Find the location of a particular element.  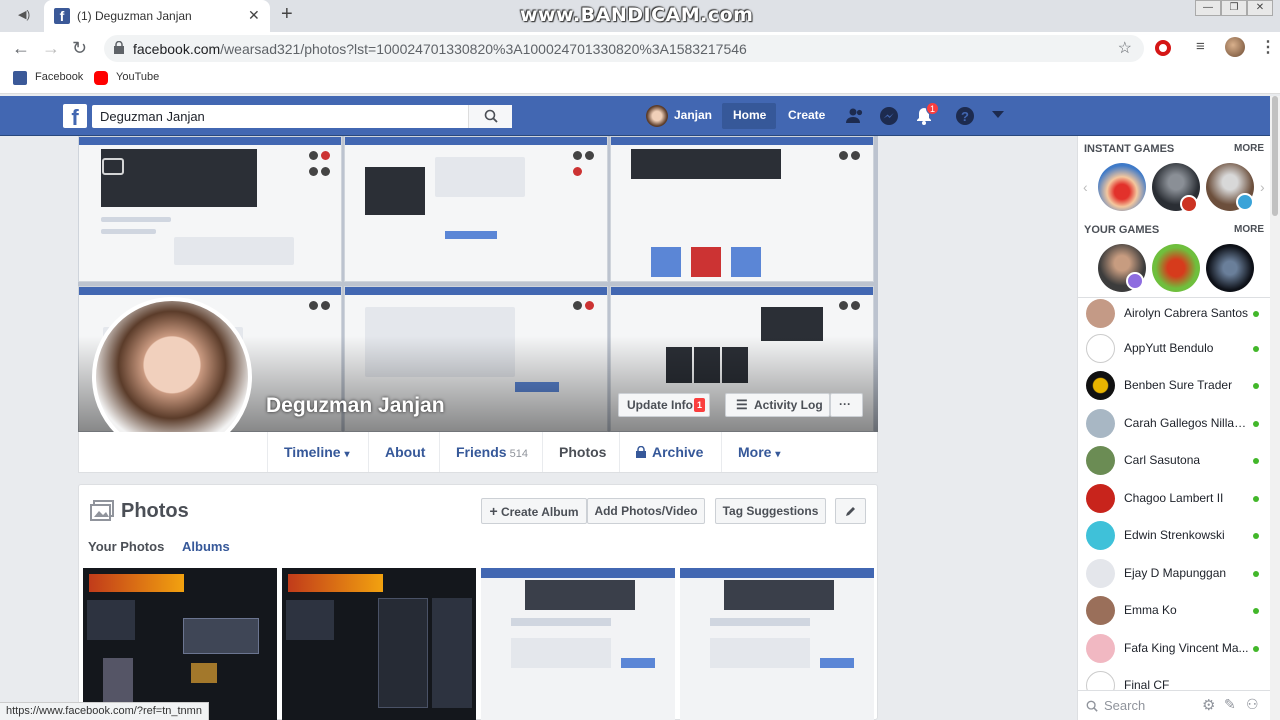

contact-name: Carah Gallegos Nillasca is located at coordinates (1186, 423).